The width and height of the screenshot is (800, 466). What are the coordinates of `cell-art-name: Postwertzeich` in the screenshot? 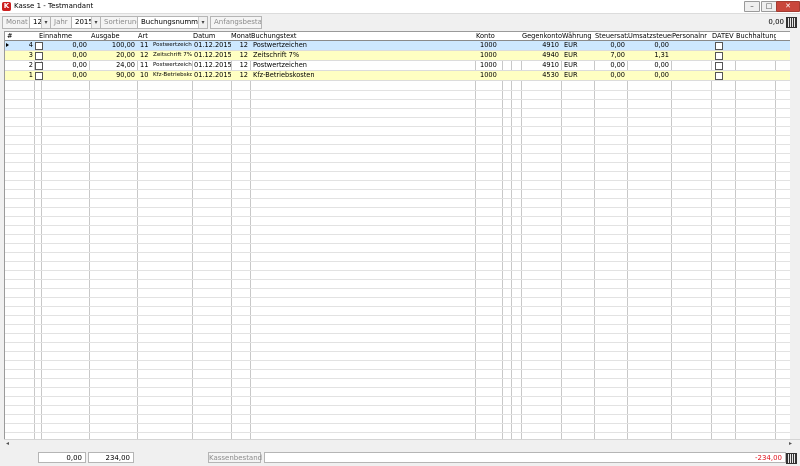 It's located at (172, 45).